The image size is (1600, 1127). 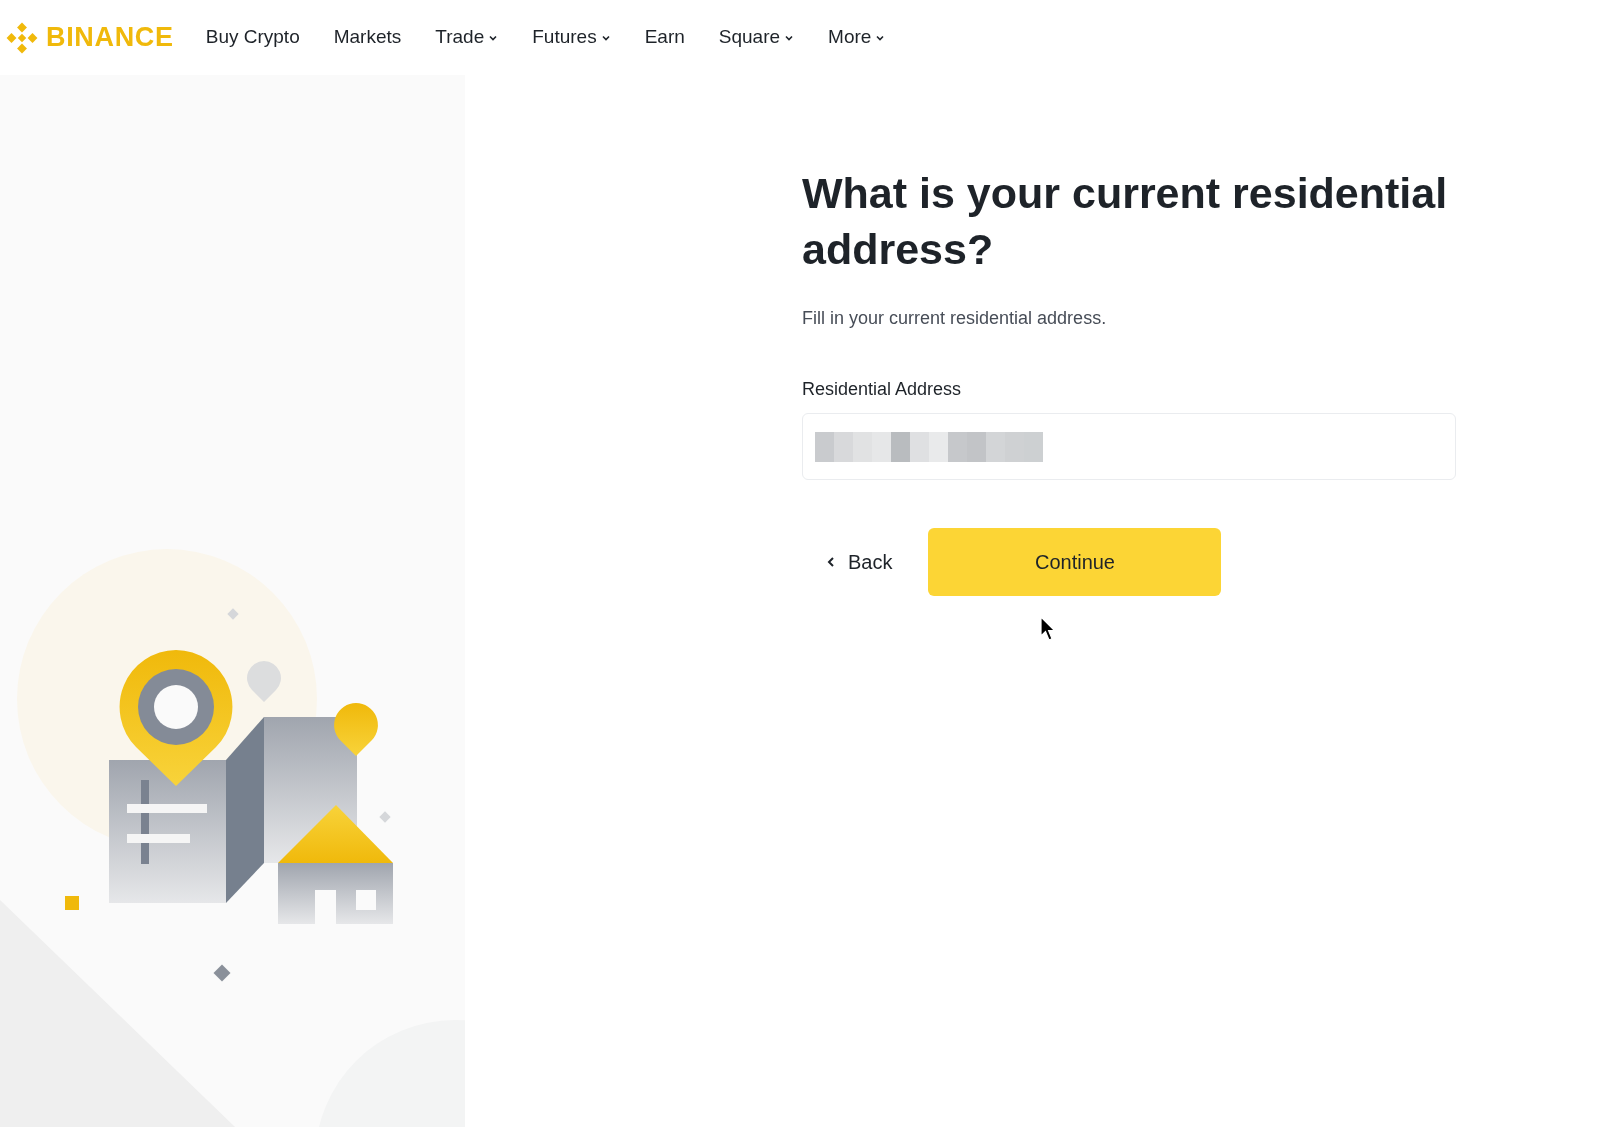 I want to click on address-input-field, so click(x=1129, y=446).